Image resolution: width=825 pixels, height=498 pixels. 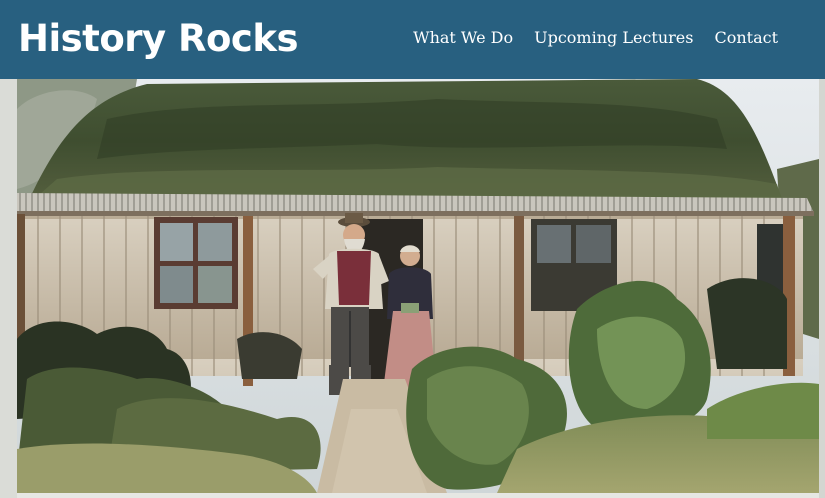 I want to click on site-logo-title: History Rocks, so click(x=158, y=39).